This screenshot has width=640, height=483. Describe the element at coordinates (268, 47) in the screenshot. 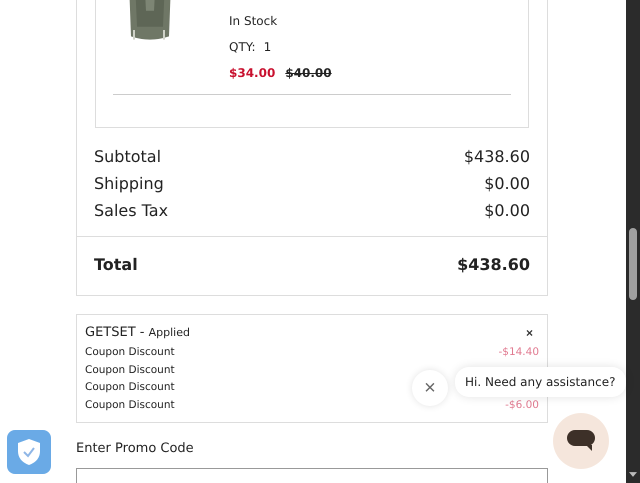

I see `quantity-value: 1` at that location.